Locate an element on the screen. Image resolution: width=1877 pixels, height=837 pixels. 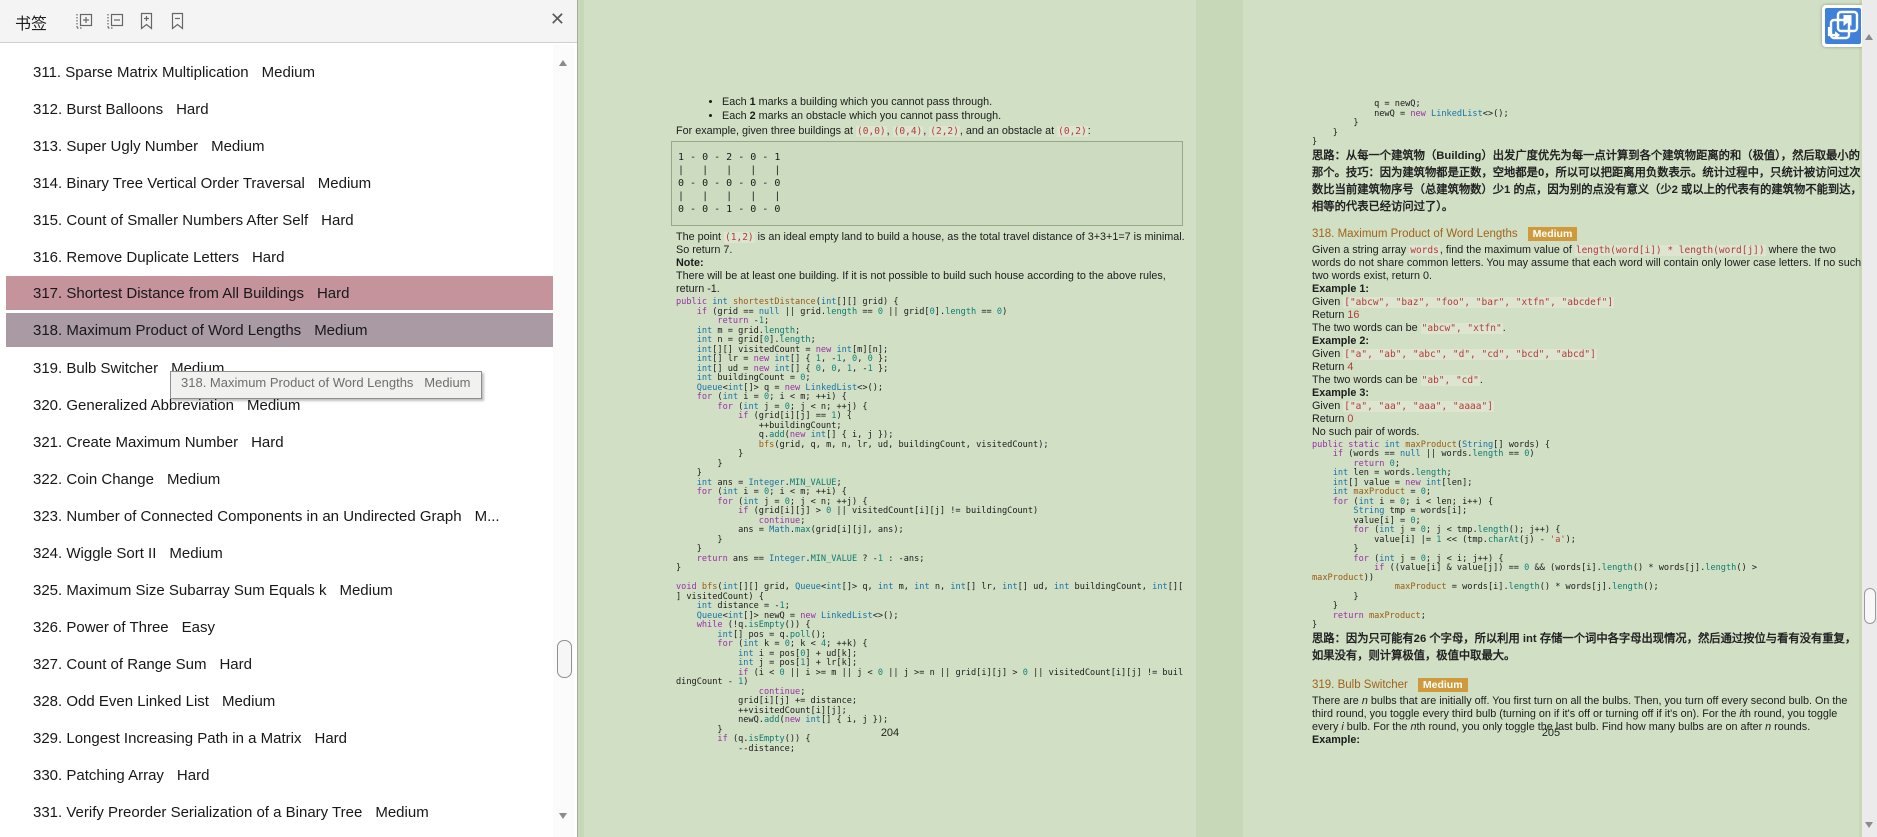
close-panel-icon: ✕ is located at coordinates (557, 19).